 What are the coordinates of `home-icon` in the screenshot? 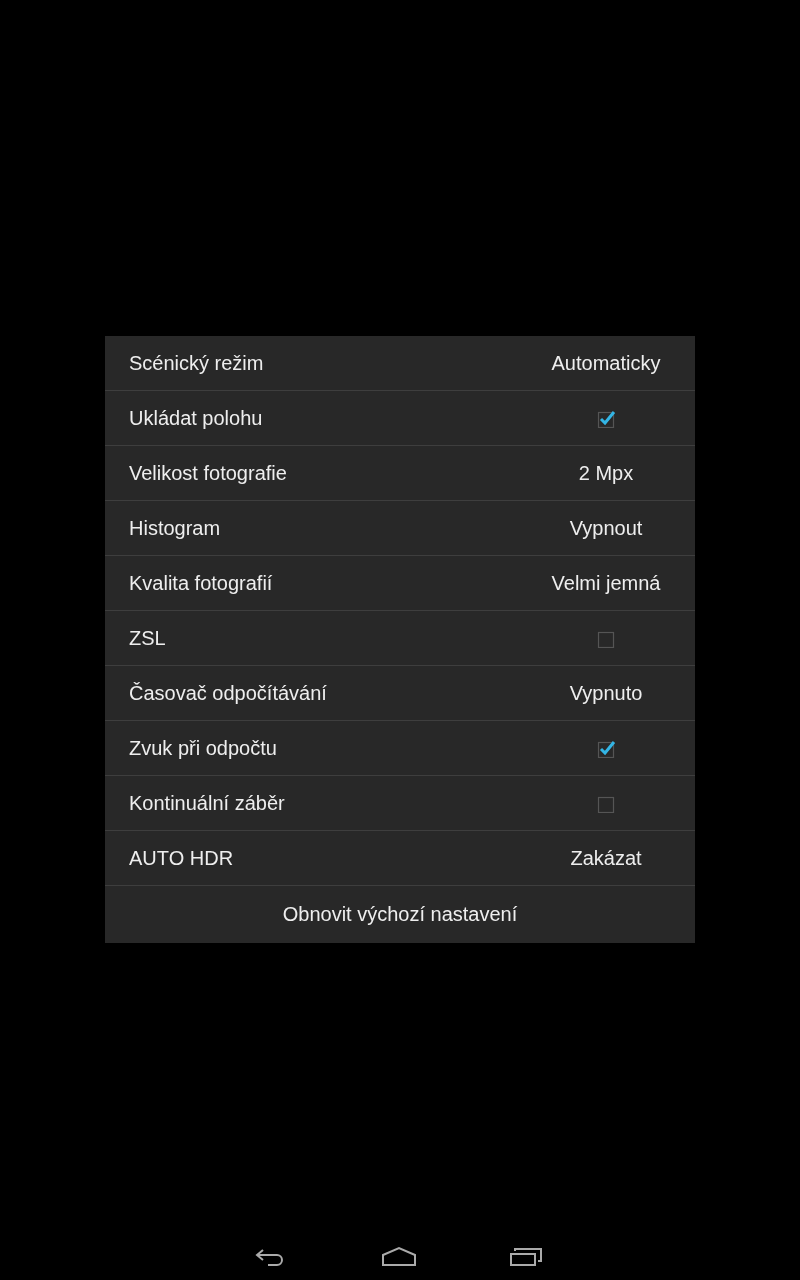 It's located at (399, 1256).